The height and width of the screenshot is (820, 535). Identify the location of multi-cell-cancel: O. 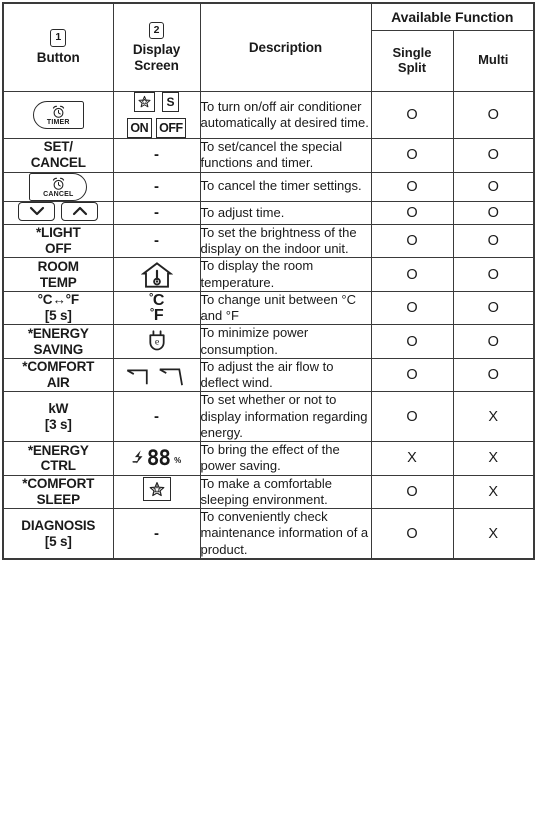
(493, 186).